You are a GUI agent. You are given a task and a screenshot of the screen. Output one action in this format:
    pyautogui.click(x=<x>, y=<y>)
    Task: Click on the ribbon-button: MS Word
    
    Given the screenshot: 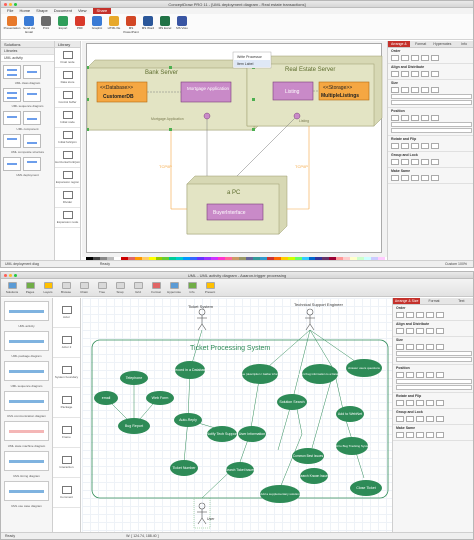 What is the action you would take?
    pyautogui.click(x=148, y=26)
    